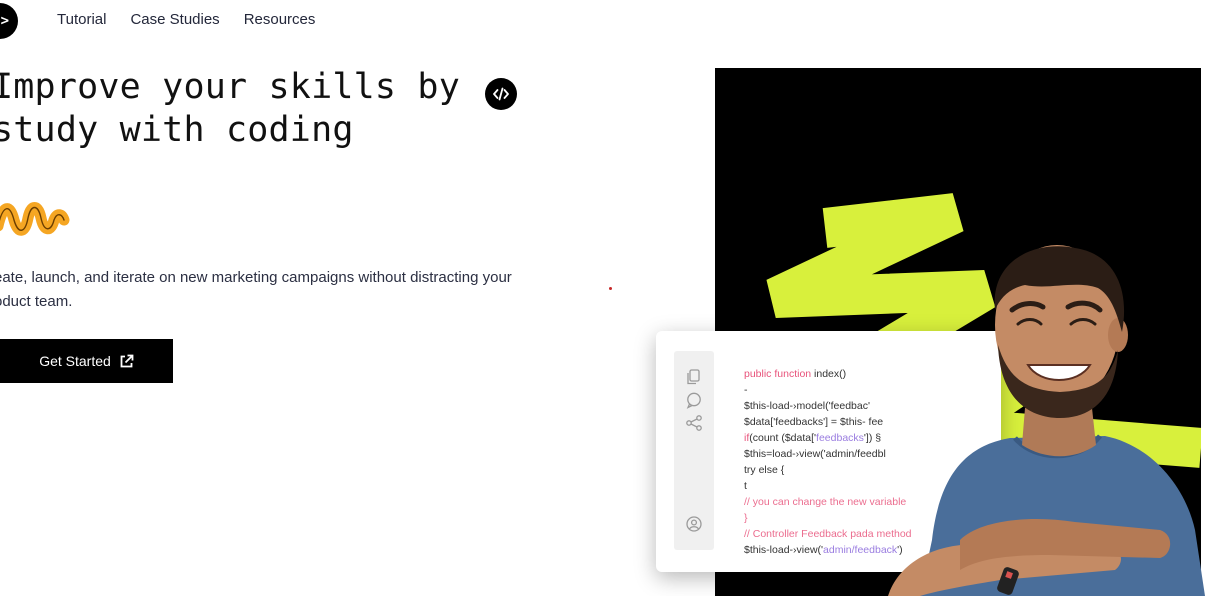  I want to click on copy-icon, so click(694, 377).